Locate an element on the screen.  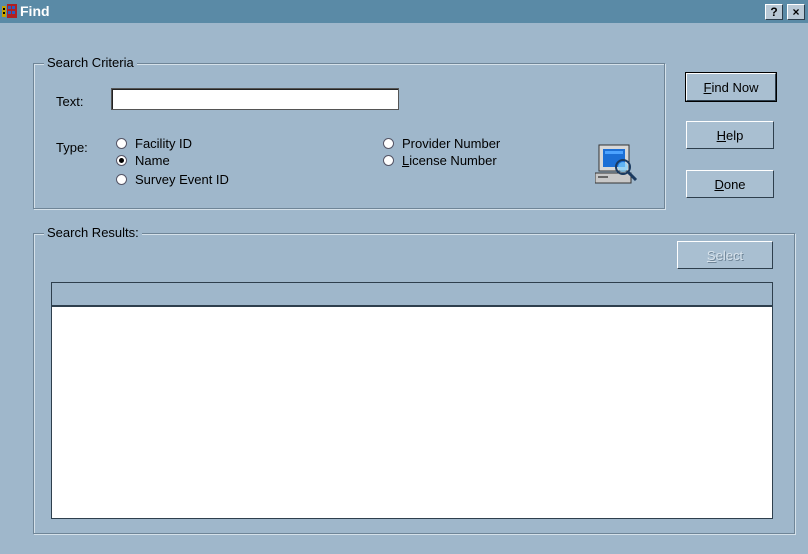
find-now-button: Find Now is located at coordinates (731, 87).